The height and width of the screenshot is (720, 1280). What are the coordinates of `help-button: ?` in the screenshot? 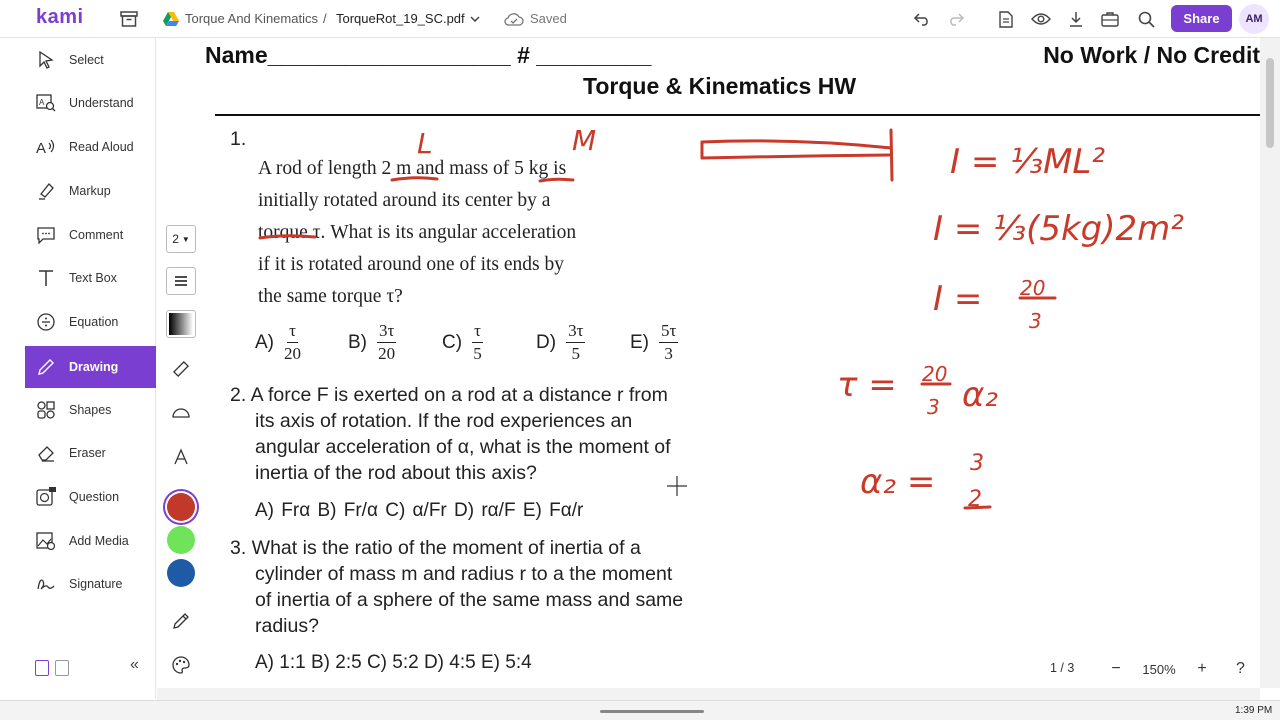 It's located at (1240, 669).